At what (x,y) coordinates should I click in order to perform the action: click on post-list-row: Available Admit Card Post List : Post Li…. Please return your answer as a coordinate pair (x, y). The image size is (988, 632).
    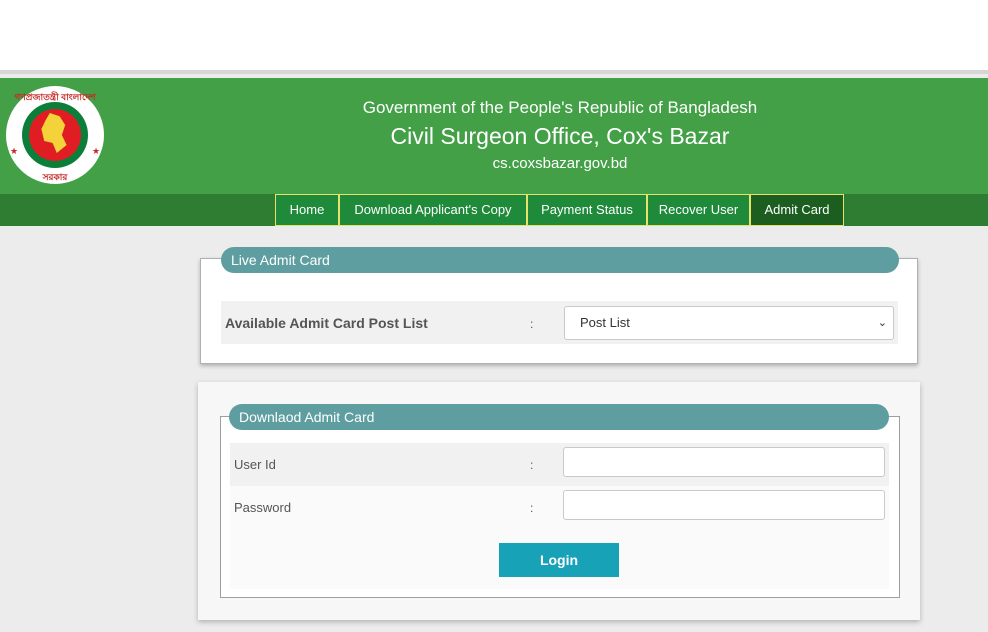
    Looking at the image, I should click on (559, 322).